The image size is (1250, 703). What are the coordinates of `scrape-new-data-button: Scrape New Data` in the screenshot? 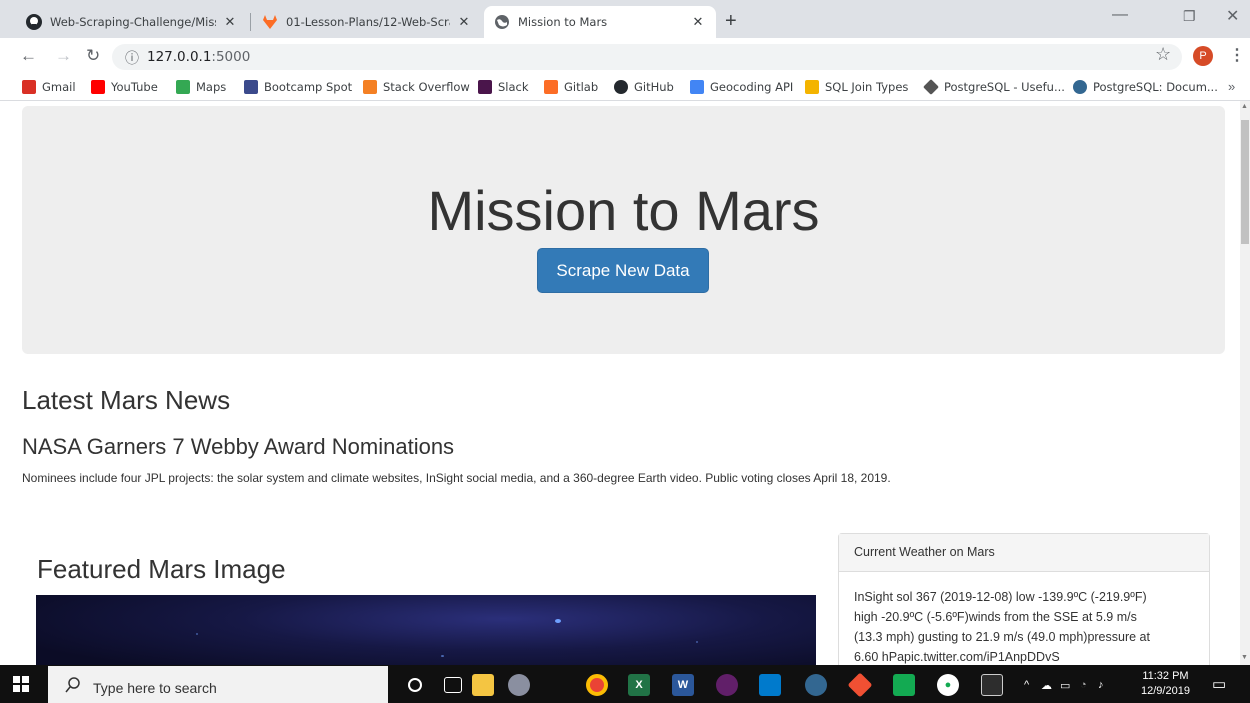 It's located at (623, 270).